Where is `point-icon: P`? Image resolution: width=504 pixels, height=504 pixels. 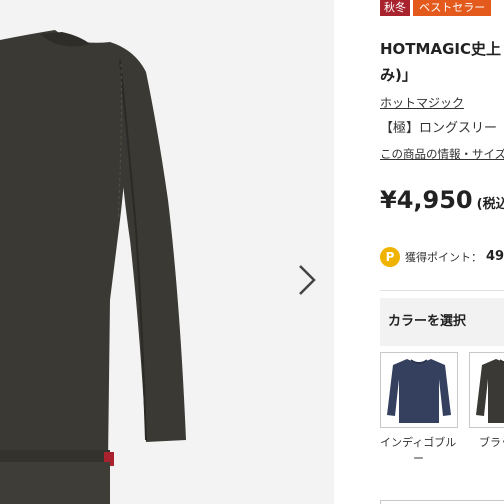 point-icon: P is located at coordinates (390, 256).